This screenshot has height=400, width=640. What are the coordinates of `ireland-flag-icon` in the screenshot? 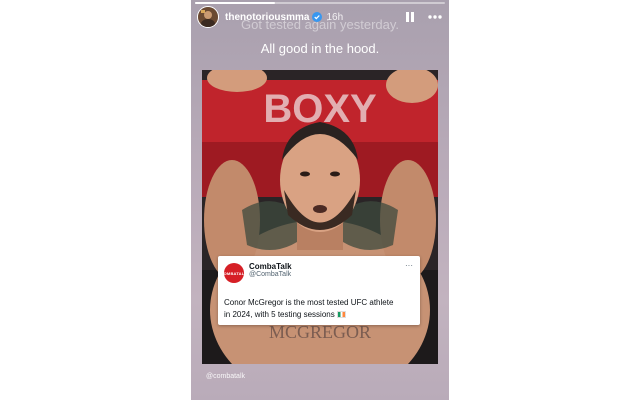 It's located at (341, 314).